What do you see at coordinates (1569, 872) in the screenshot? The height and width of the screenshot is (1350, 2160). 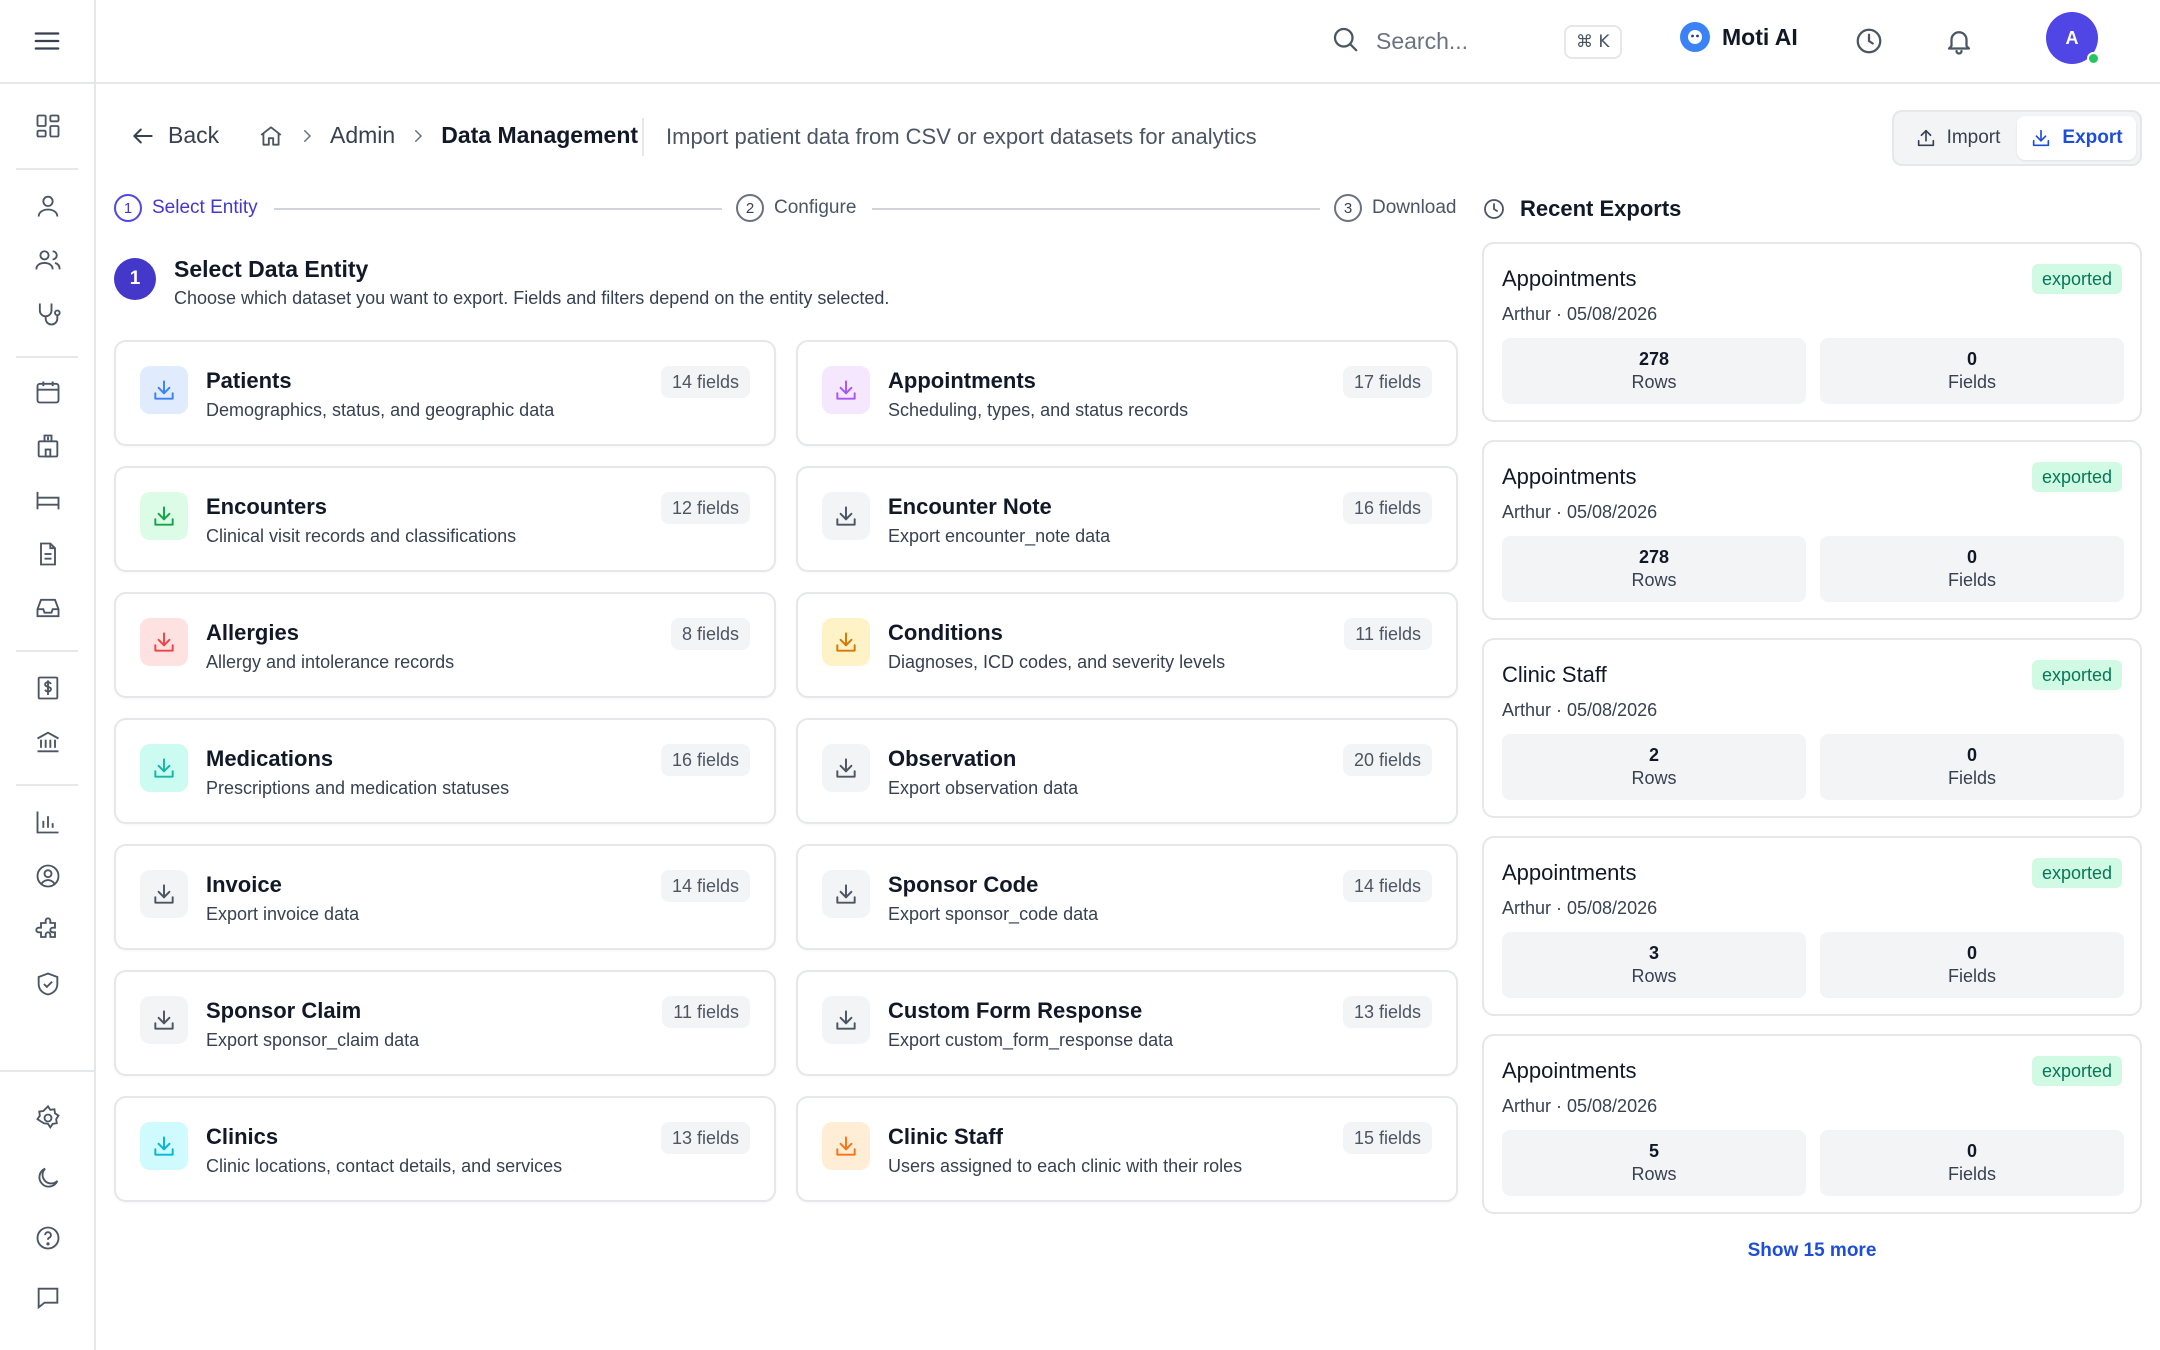 I see `export-entity-title: Appointments` at bounding box center [1569, 872].